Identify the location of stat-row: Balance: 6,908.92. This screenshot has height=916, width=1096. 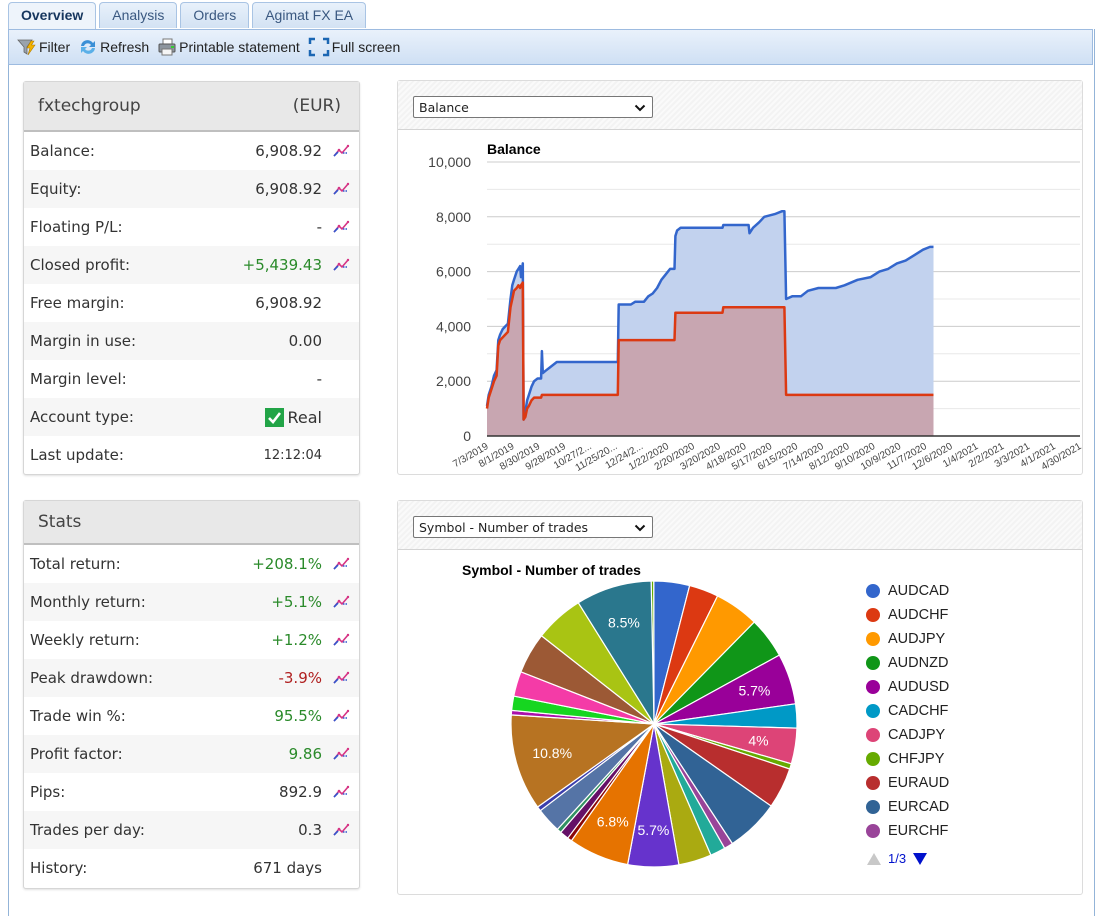
(191, 151).